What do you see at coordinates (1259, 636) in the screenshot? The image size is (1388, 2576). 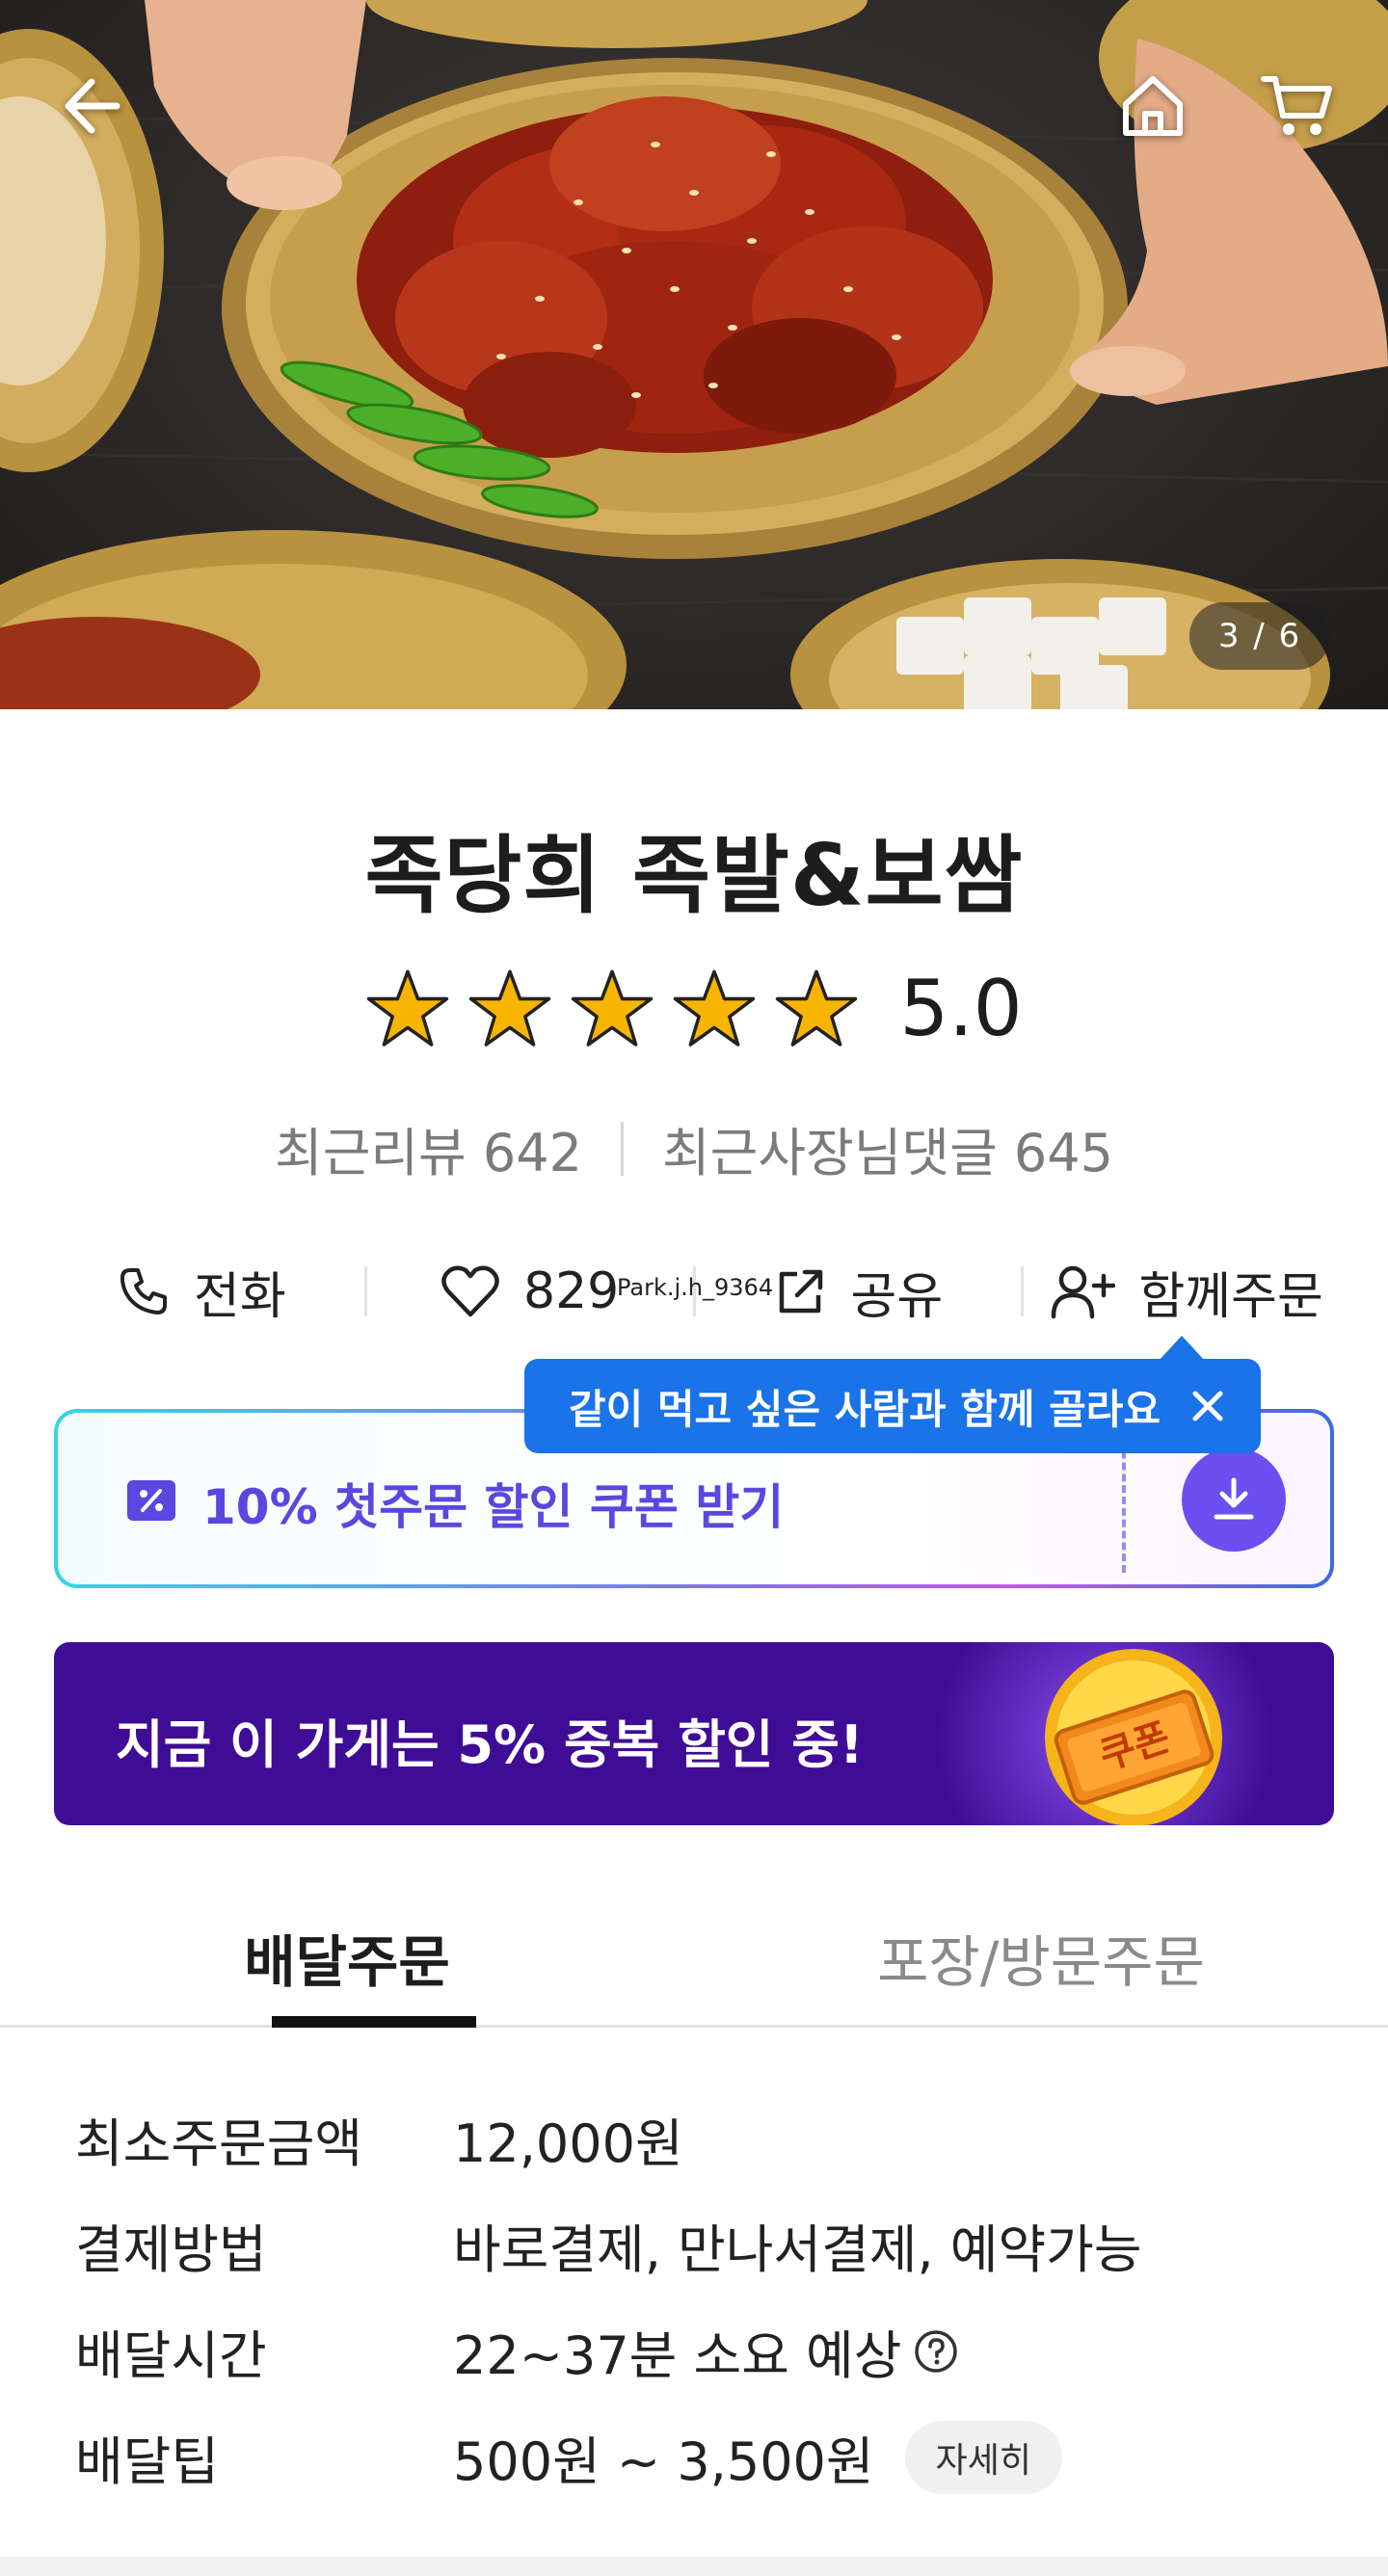 I see `image-counter: 3 / 6` at bounding box center [1259, 636].